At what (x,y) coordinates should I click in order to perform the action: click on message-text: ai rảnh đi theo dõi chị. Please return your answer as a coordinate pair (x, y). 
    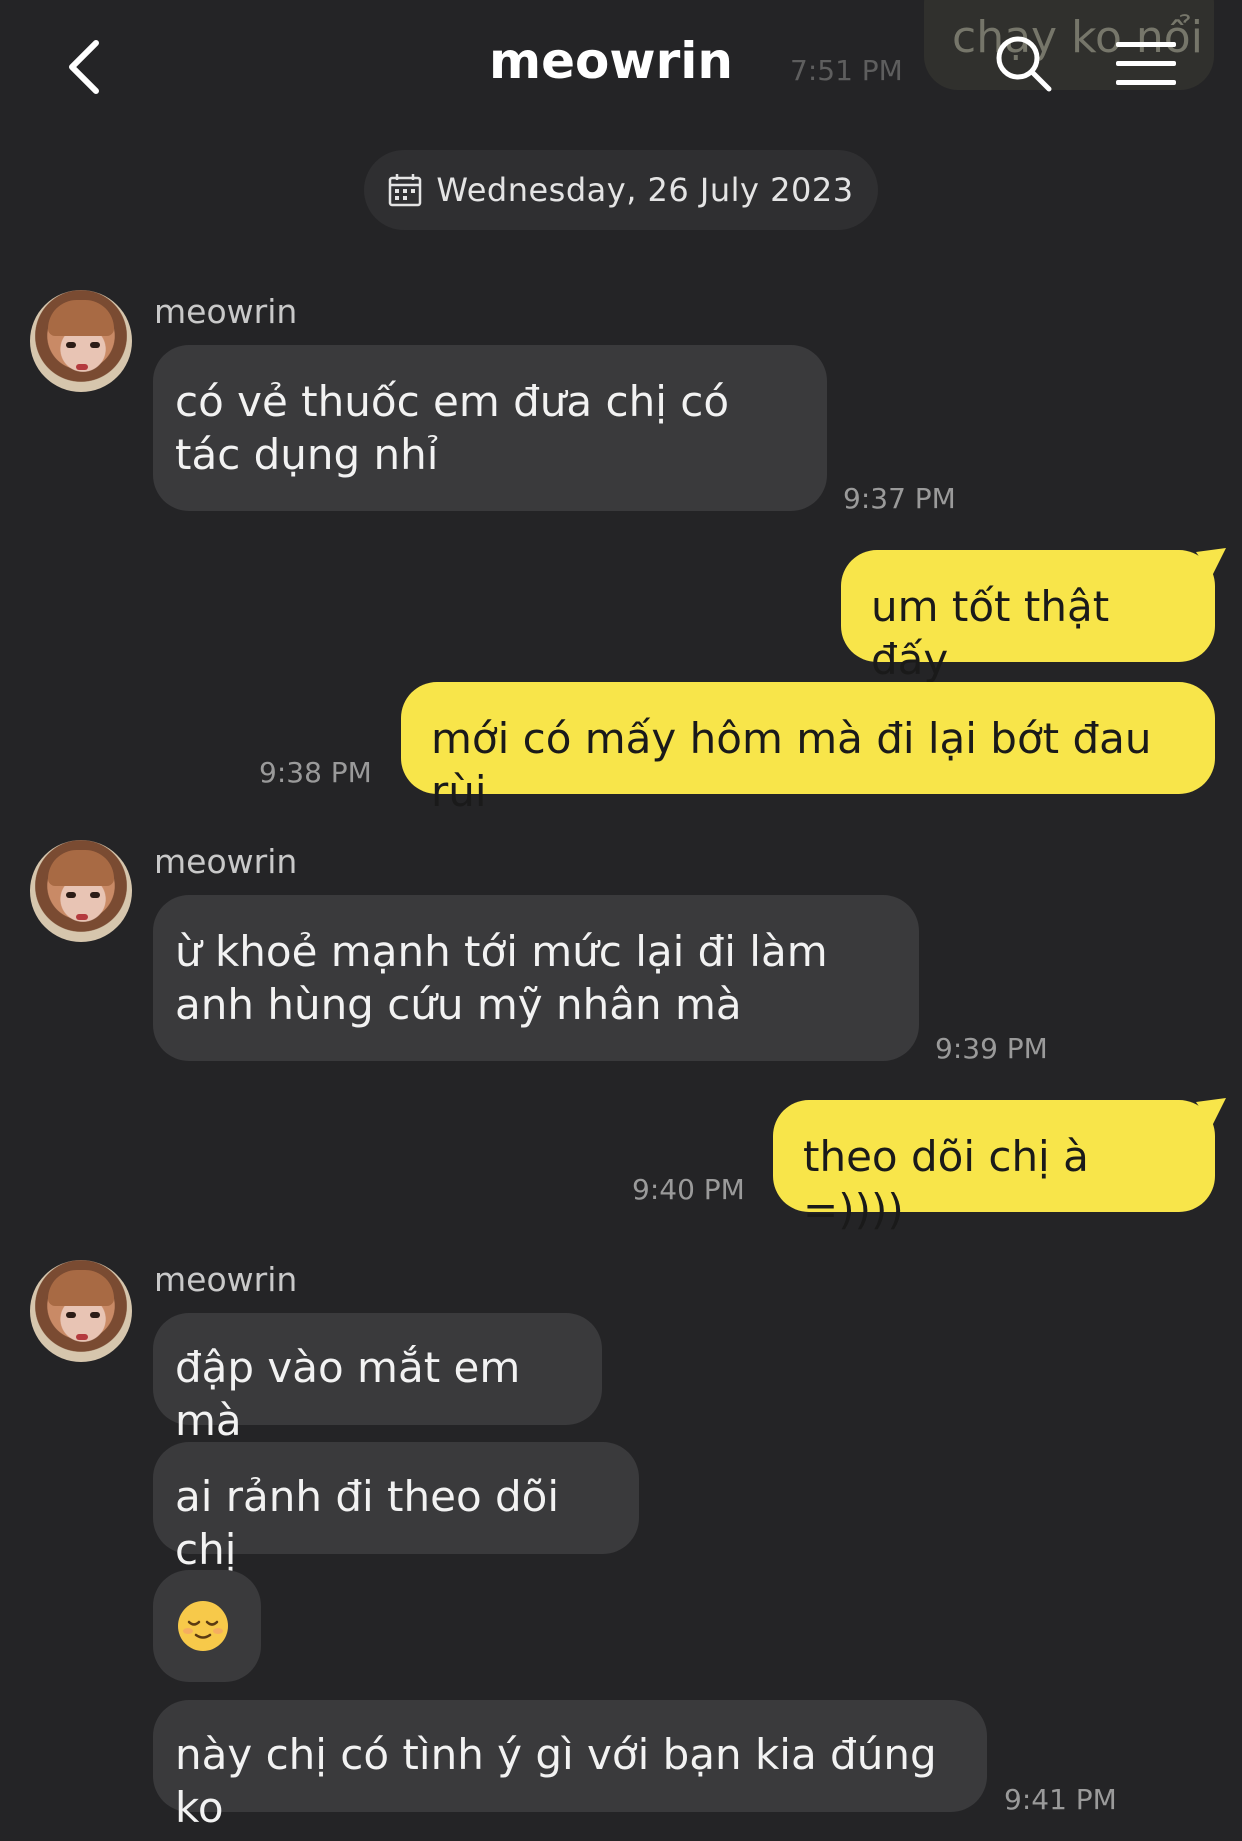
    Looking at the image, I should click on (367, 1523).